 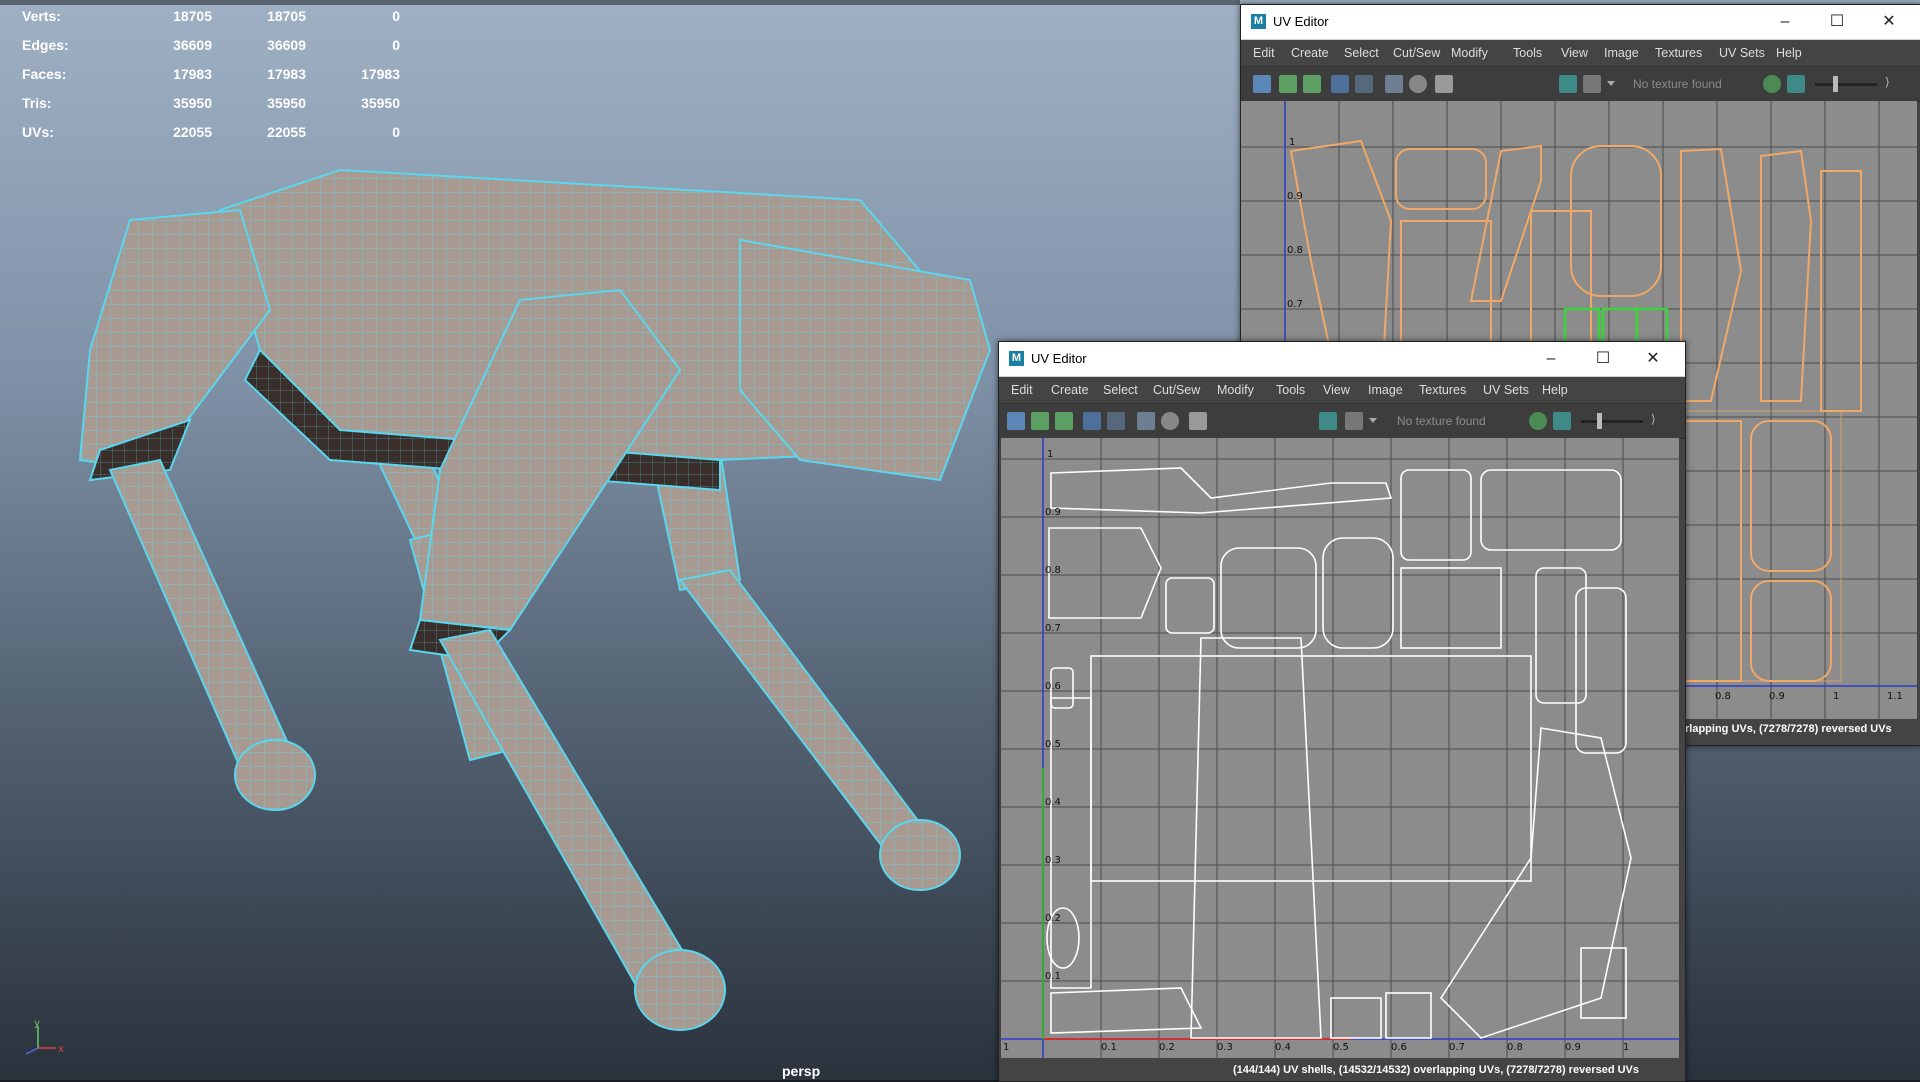 I want to click on hud-value: 0, so click(x=396, y=16).